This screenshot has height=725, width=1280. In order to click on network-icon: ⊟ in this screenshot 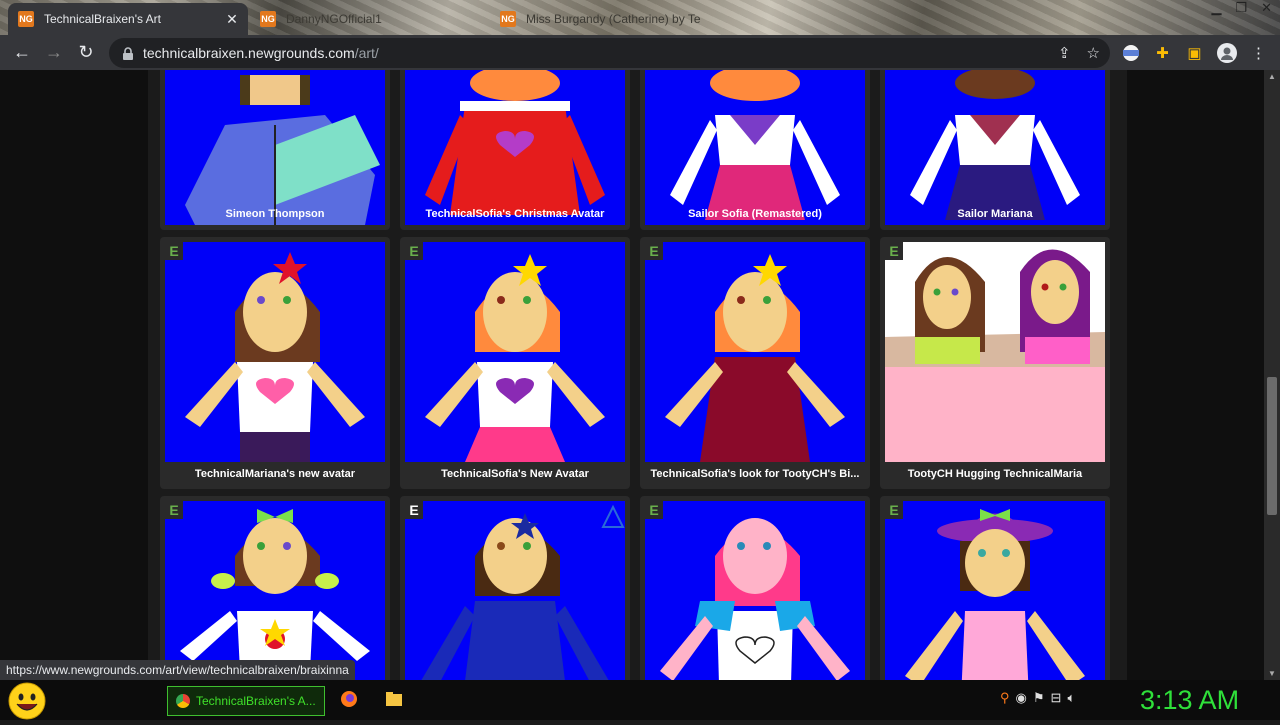, I will do `click(1056, 698)`.